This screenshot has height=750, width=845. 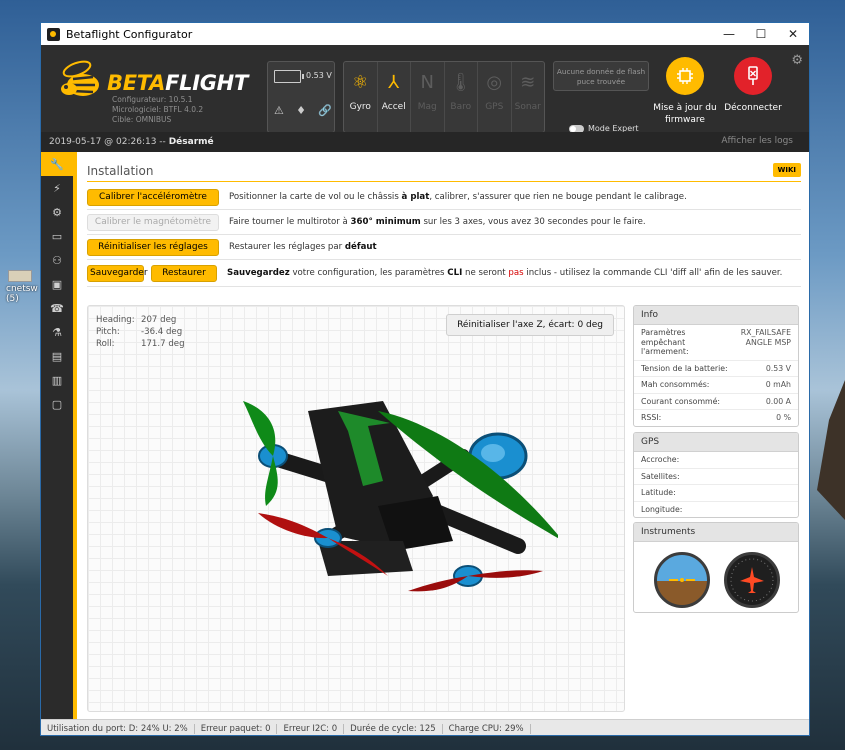 What do you see at coordinates (108, 332) in the screenshot?
I see `pitch-label: Pitch:` at bounding box center [108, 332].